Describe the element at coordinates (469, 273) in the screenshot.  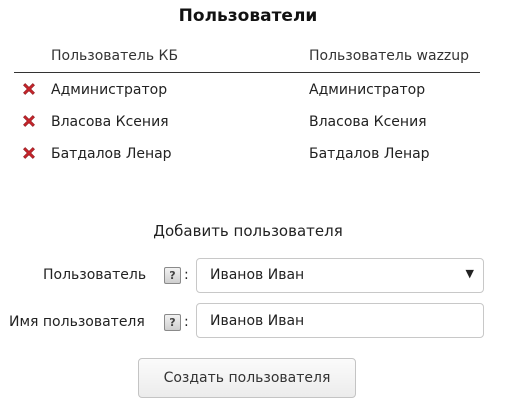
I see `dropdown-arrow-icon: ▼` at that location.